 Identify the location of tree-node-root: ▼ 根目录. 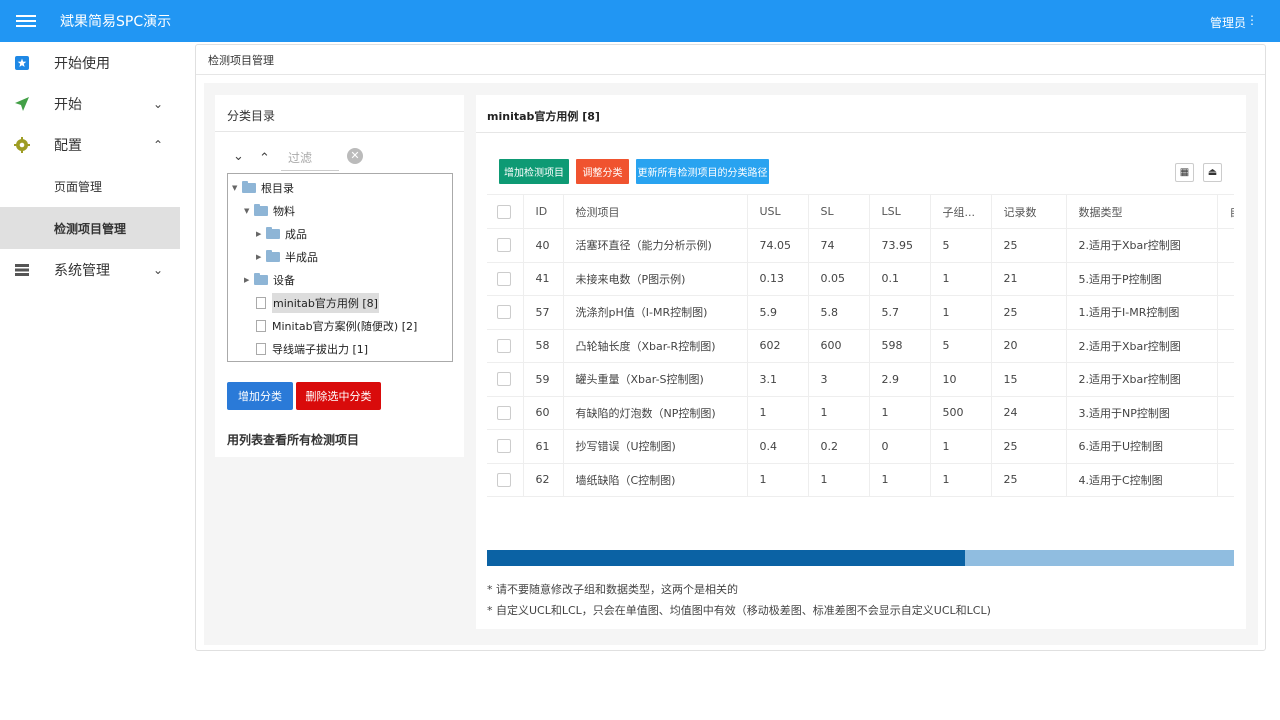
(263, 188).